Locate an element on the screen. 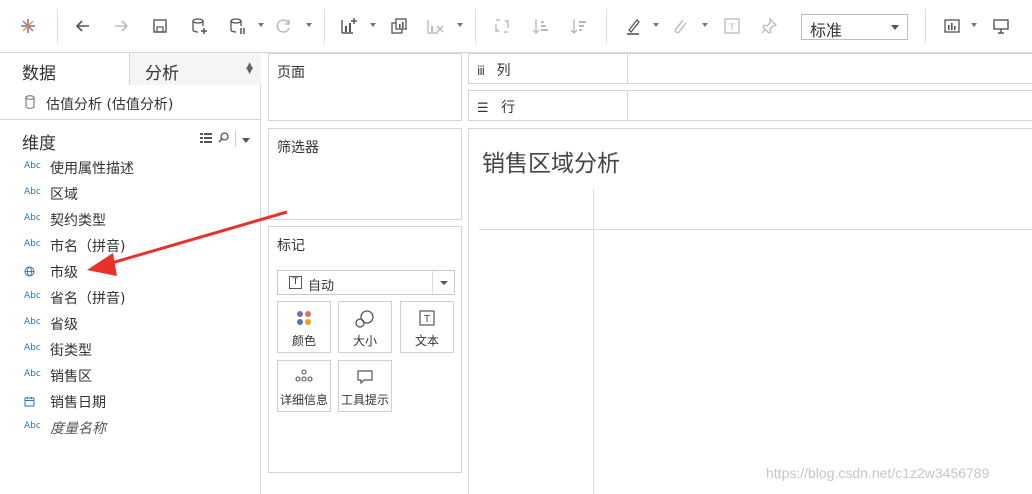 The image size is (1032, 494). dimension-field-name: 市级 is located at coordinates (64, 273).